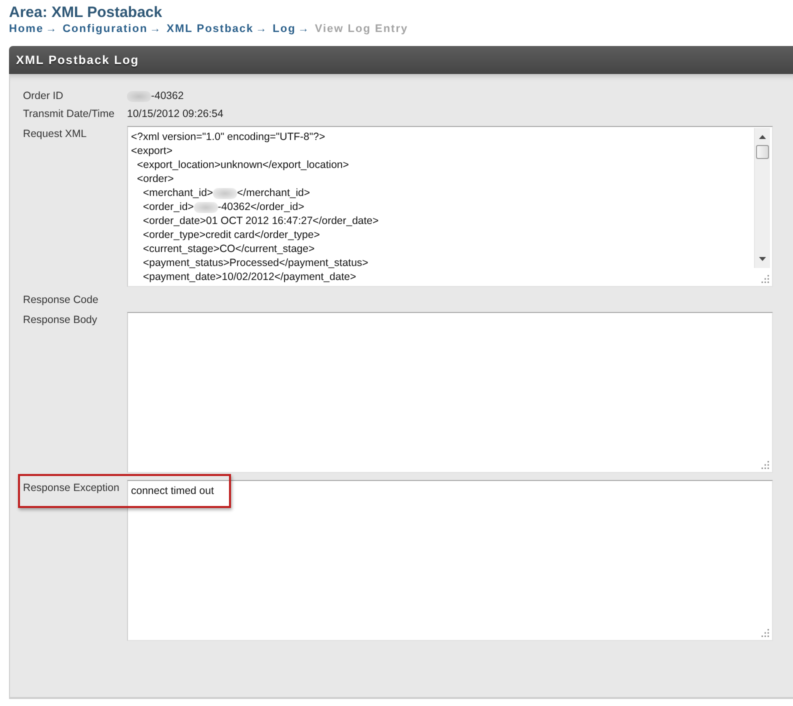  I want to click on textarea-text: <order_id>, so click(168, 207).